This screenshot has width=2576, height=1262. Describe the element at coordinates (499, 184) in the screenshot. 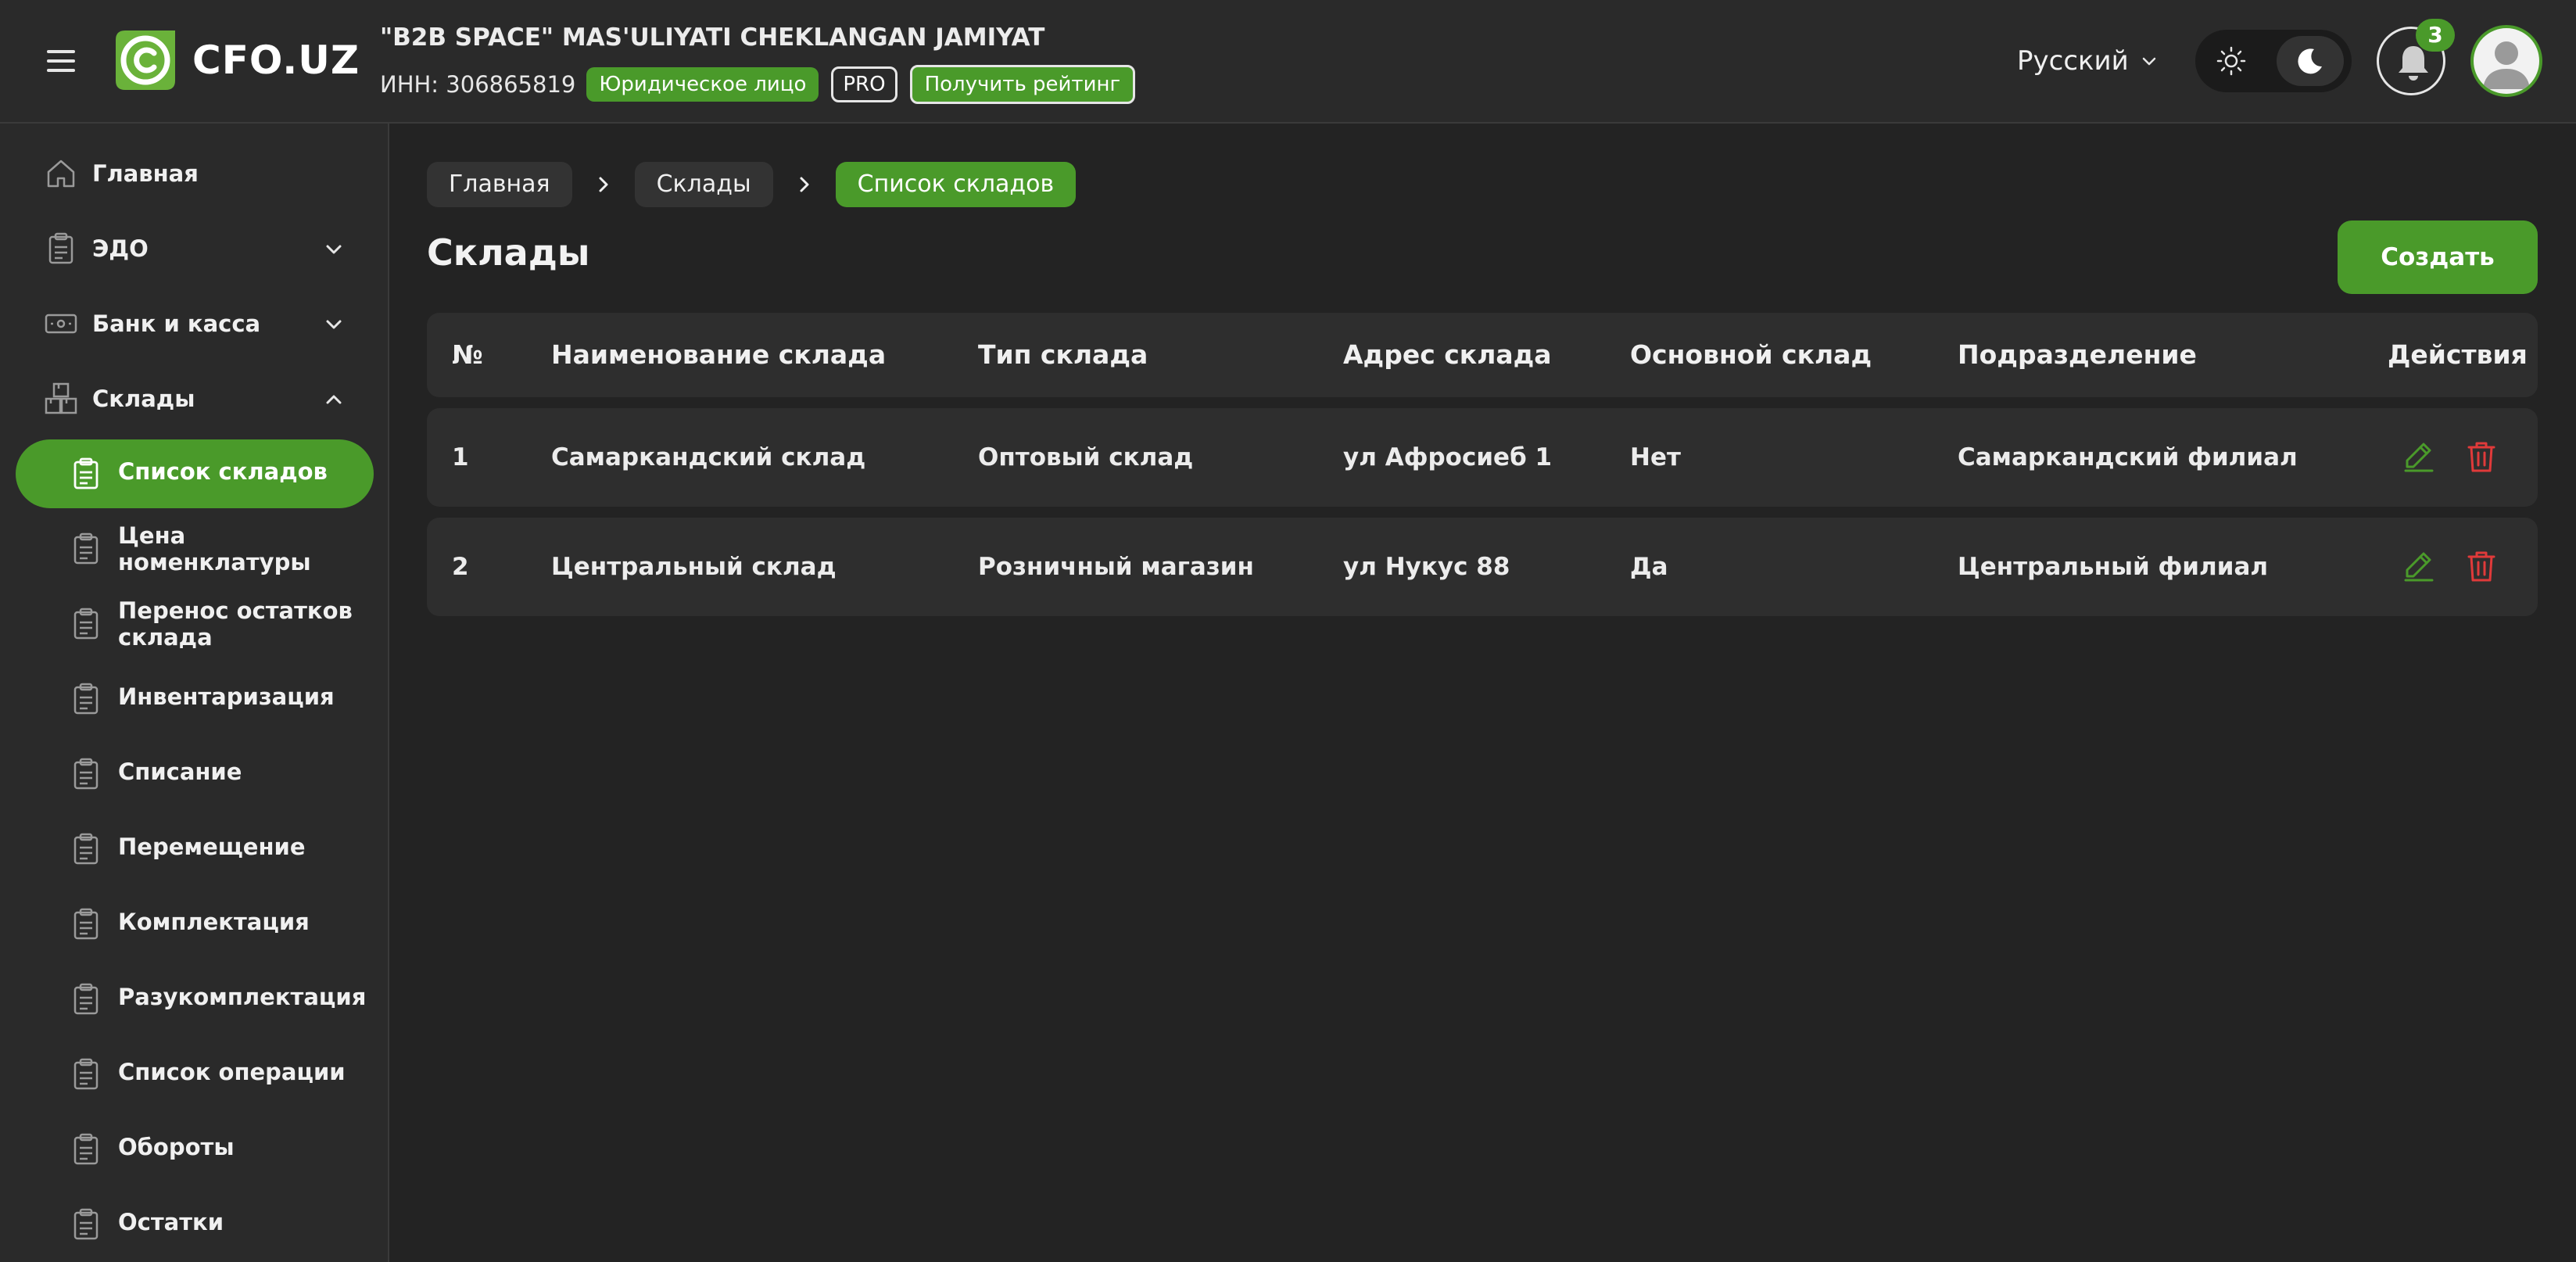

I see `breadcrumb-home: Главная` at that location.